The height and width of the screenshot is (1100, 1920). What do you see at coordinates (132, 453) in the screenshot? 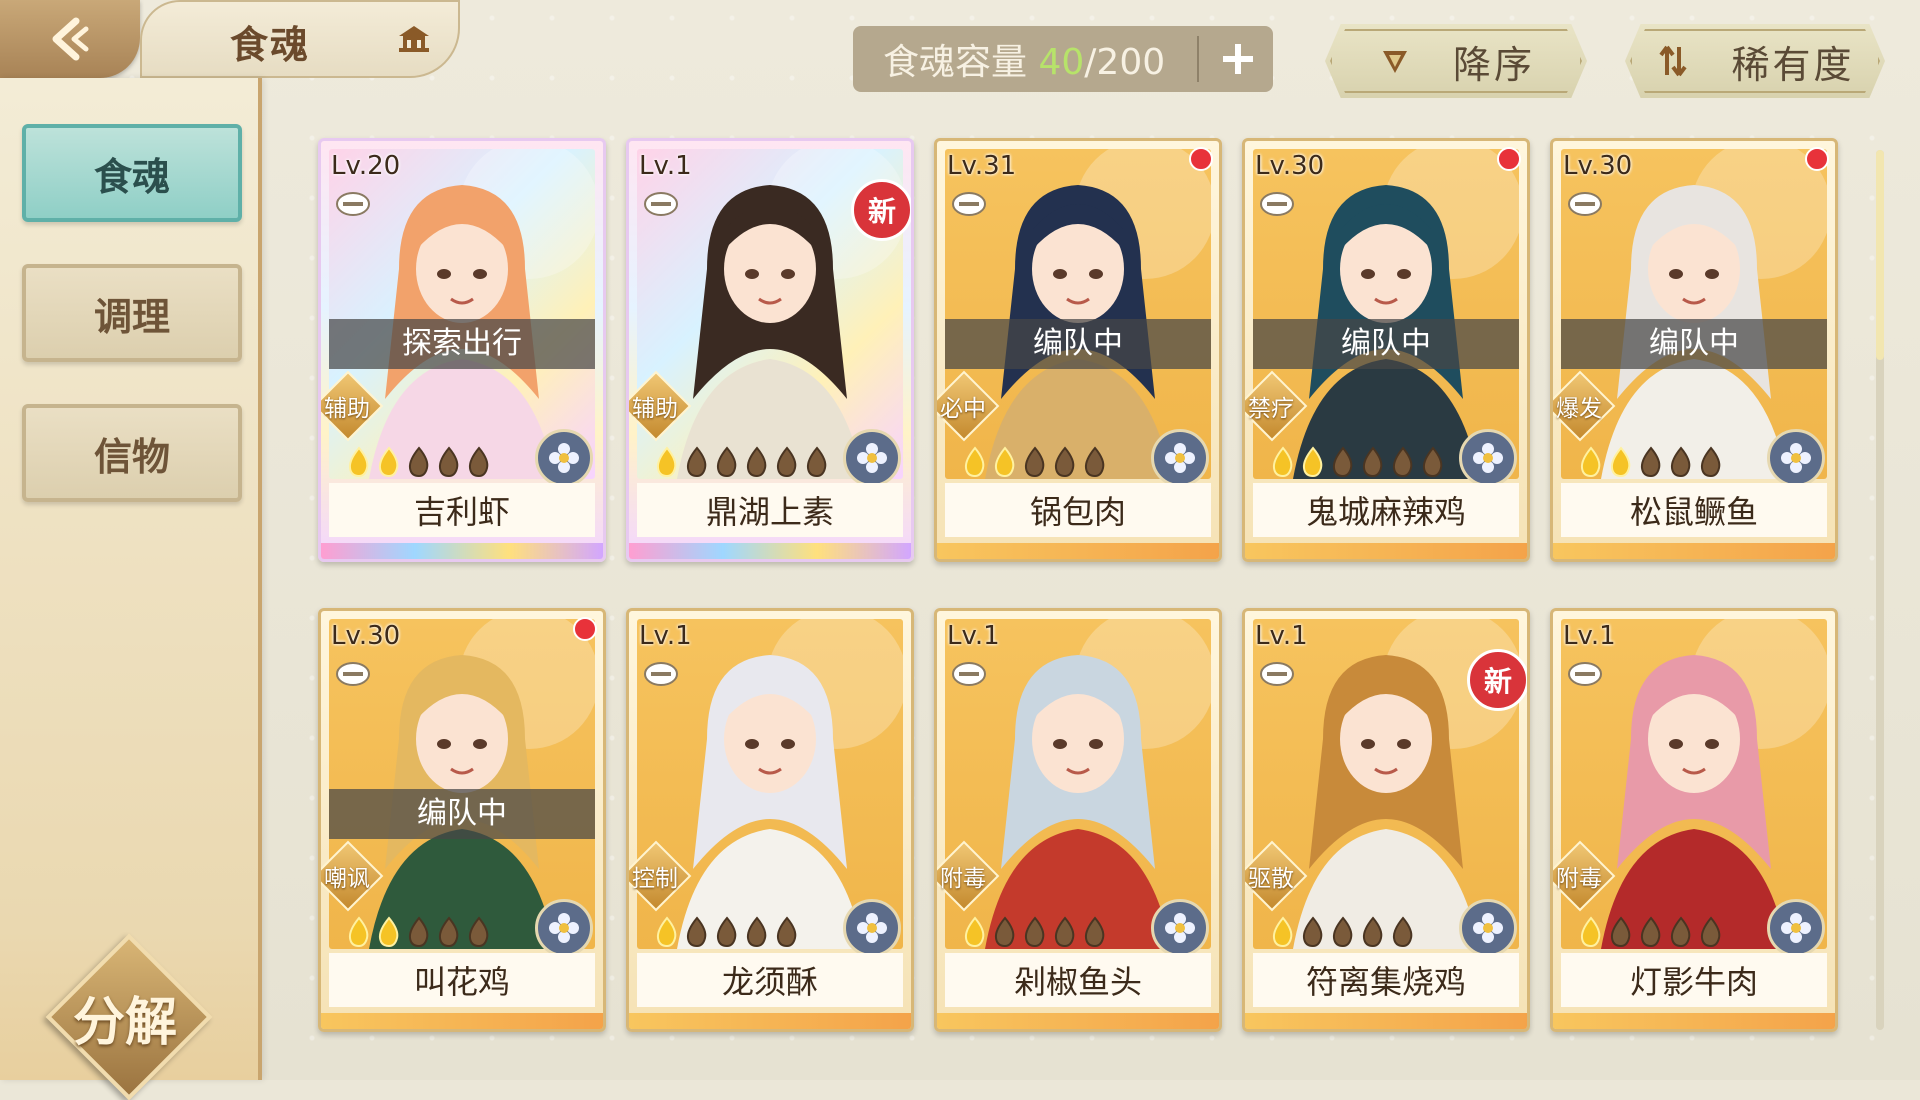
I see `sidebar-tab-tokens: 信物` at bounding box center [132, 453].